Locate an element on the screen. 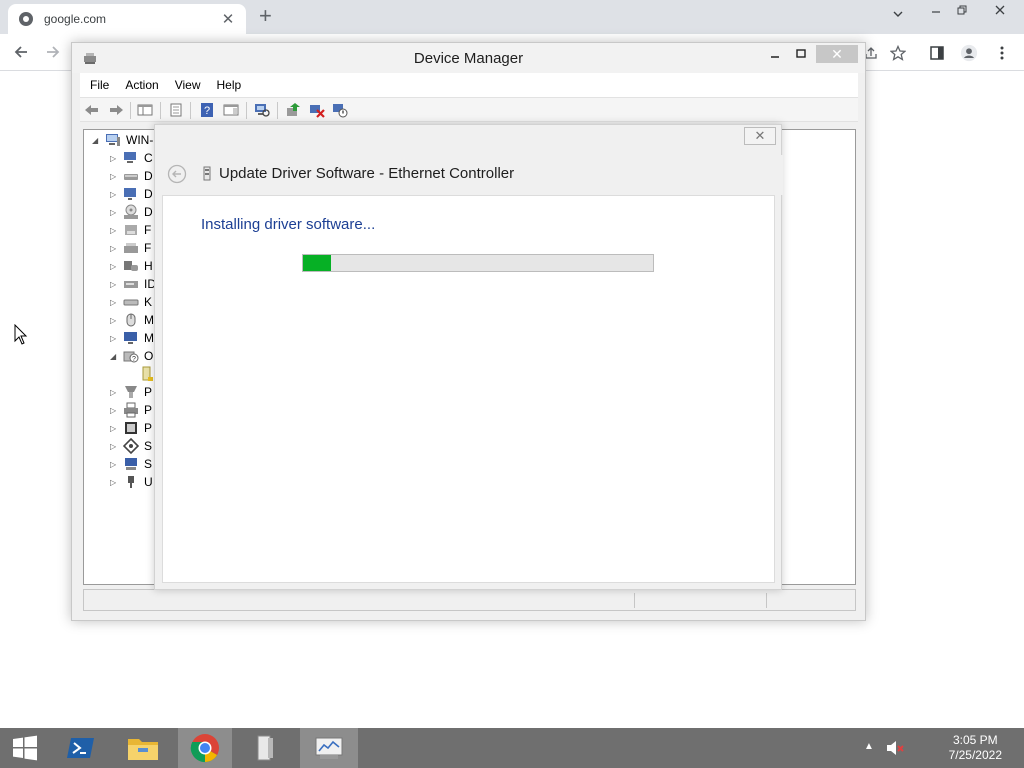 This screenshot has height=768, width=1024. tree-item-system-devices: ▷ S is located at coordinates (131, 464).